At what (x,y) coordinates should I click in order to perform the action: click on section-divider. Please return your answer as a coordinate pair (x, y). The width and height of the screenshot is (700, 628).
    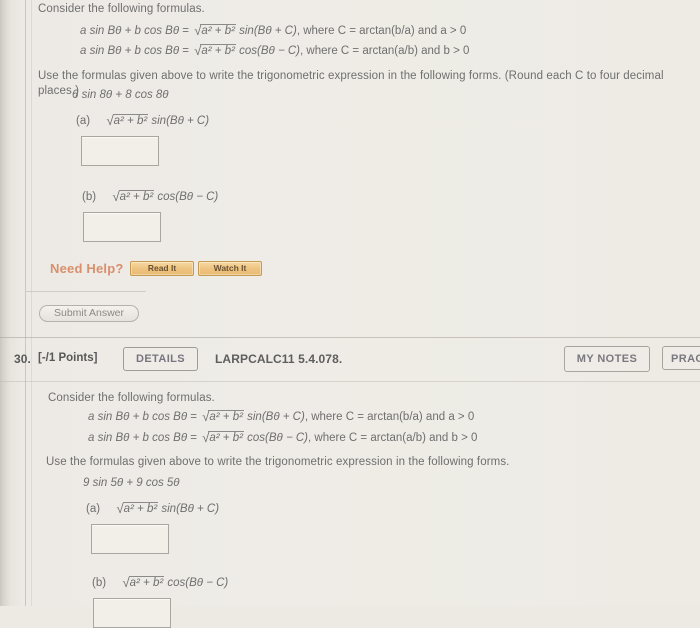
    Looking at the image, I should click on (350, 337).